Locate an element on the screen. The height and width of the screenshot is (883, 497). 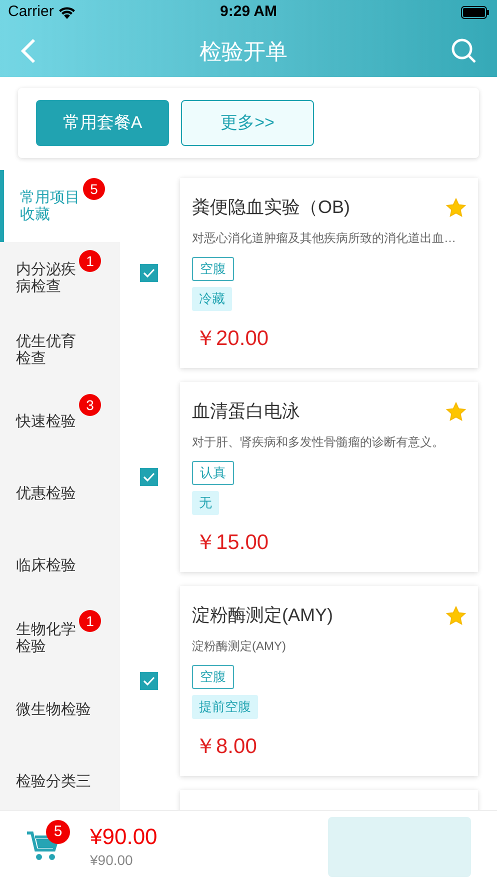
test-card: 粪便隐血实验（OB) 对恶心消化道肿瘤及其他疾病所致的消化道出血… 空腹 冷藏 ￥20.00 is located at coordinates (329, 273).